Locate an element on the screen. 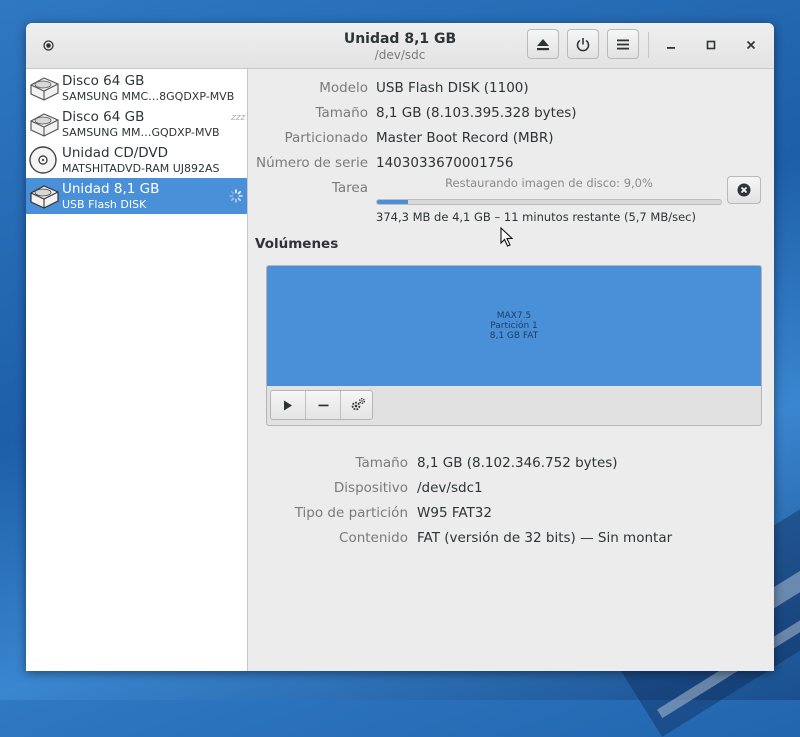  minus-icon is located at coordinates (323, 405).